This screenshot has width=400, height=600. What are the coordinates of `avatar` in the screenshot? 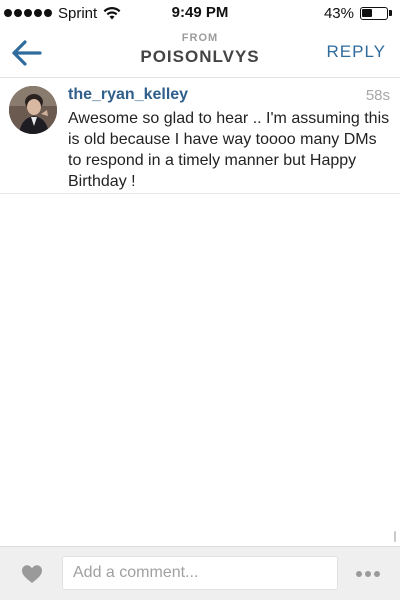 It's located at (33, 110).